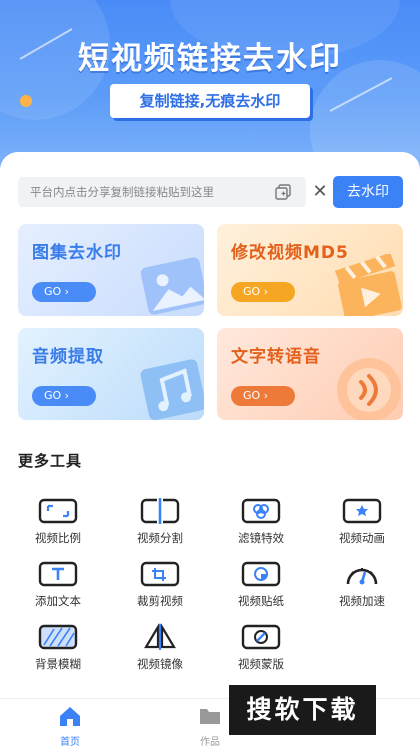 The width and height of the screenshot is (420, 747). Describe the element at coordinates (283, 192) in the screenshot. I see `paste-icon` at that location.